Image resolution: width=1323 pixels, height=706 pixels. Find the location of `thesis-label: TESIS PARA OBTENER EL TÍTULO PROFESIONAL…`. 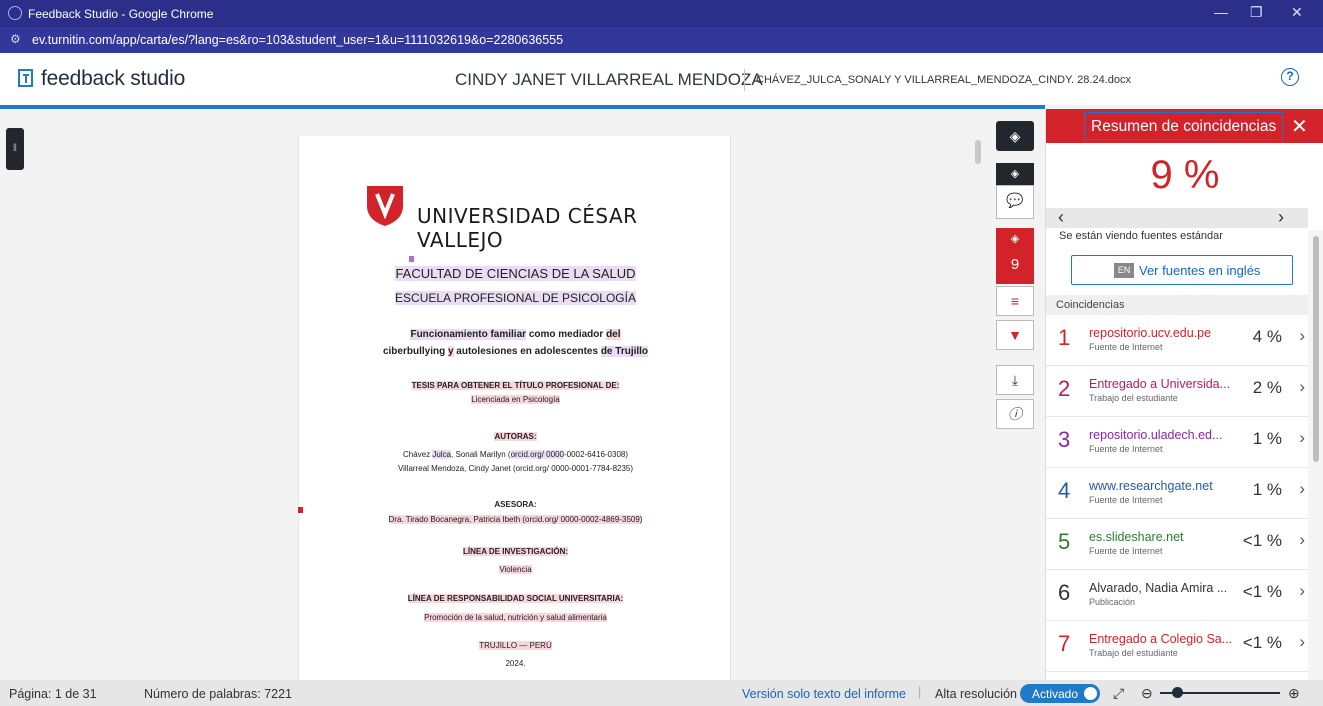

thesis-label: TESIS PARA OBTENER EL TÍTULO PROFESIONAL… is located at coordinates (515, 385).